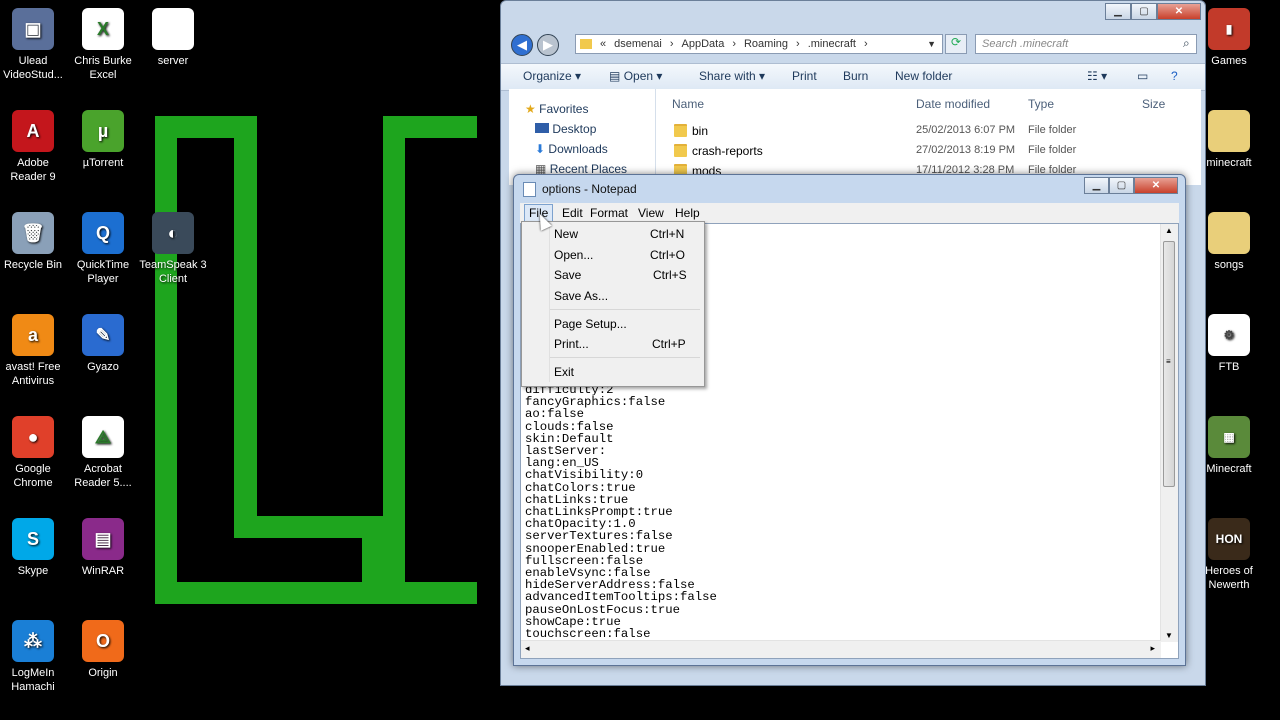 This screenshot has width=1280, height=720. Describe the element at coordinates (1086, 44) in the screenshot. I see `search-input: Search .minecraft` at that location.